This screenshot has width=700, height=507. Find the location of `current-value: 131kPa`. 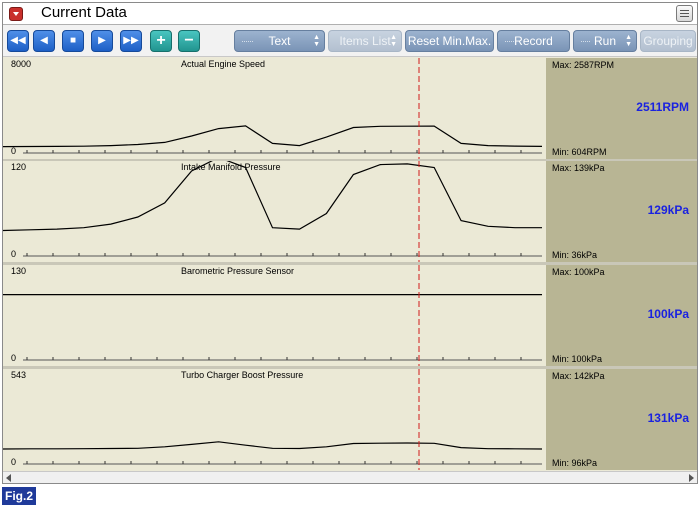

current-value: 131kPa is located at coordinates (668, 418).